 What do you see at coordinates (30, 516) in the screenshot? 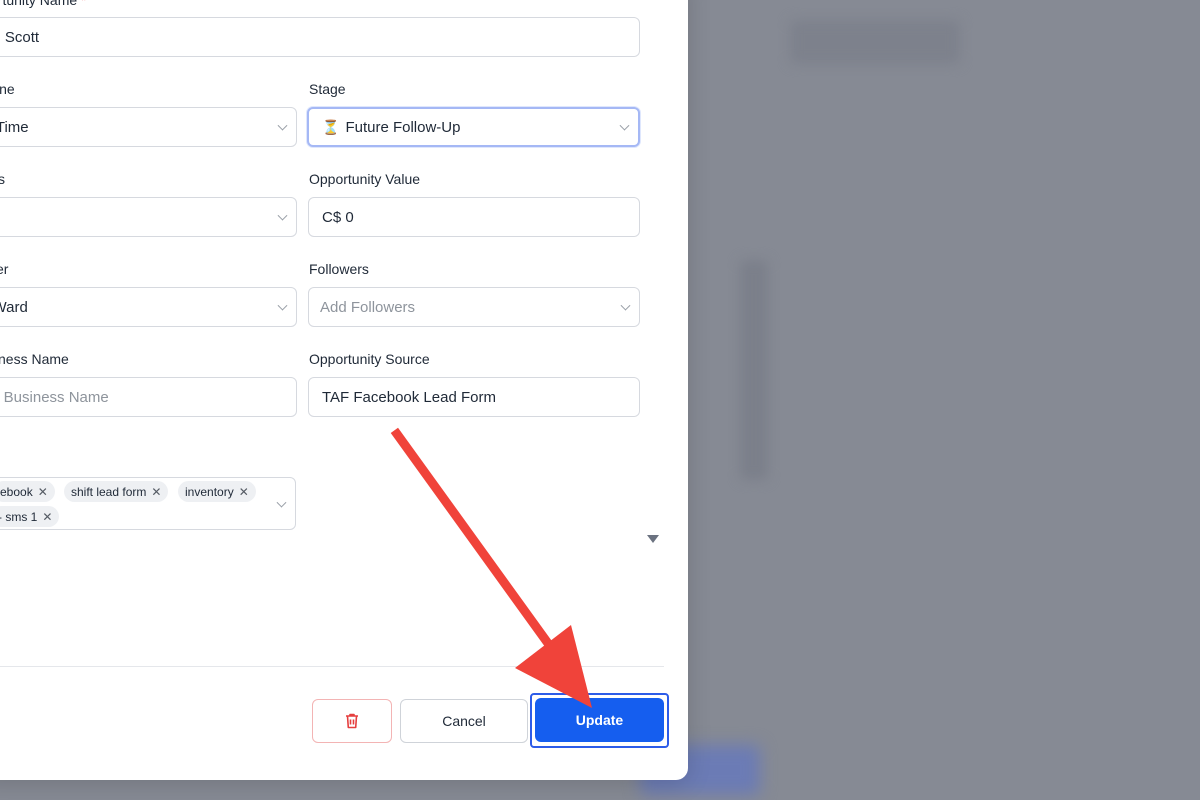
I see `tag-chip: - sms 1 ✕` at bounding box center [30, 516].